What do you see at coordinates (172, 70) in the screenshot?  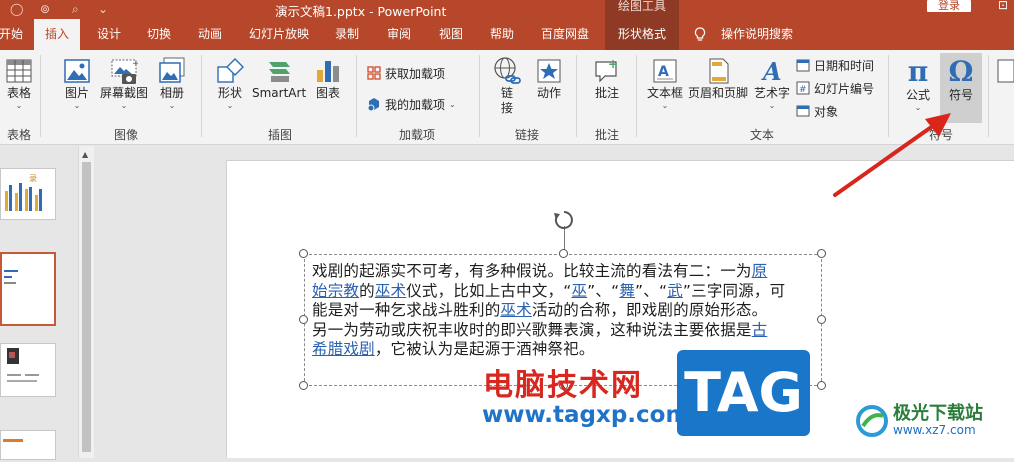 I see `photo-album-icon` at bounding box center [172, 70].